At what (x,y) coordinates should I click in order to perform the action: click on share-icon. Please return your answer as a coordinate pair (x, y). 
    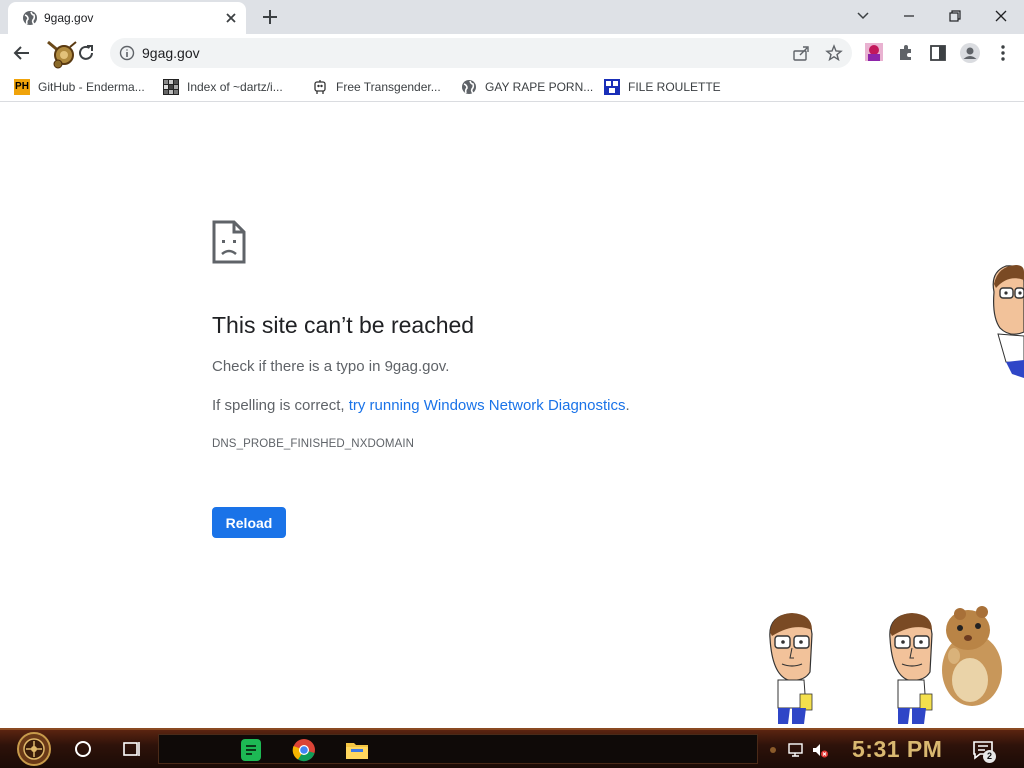
    Looking at the image, I should click on (801, 53).